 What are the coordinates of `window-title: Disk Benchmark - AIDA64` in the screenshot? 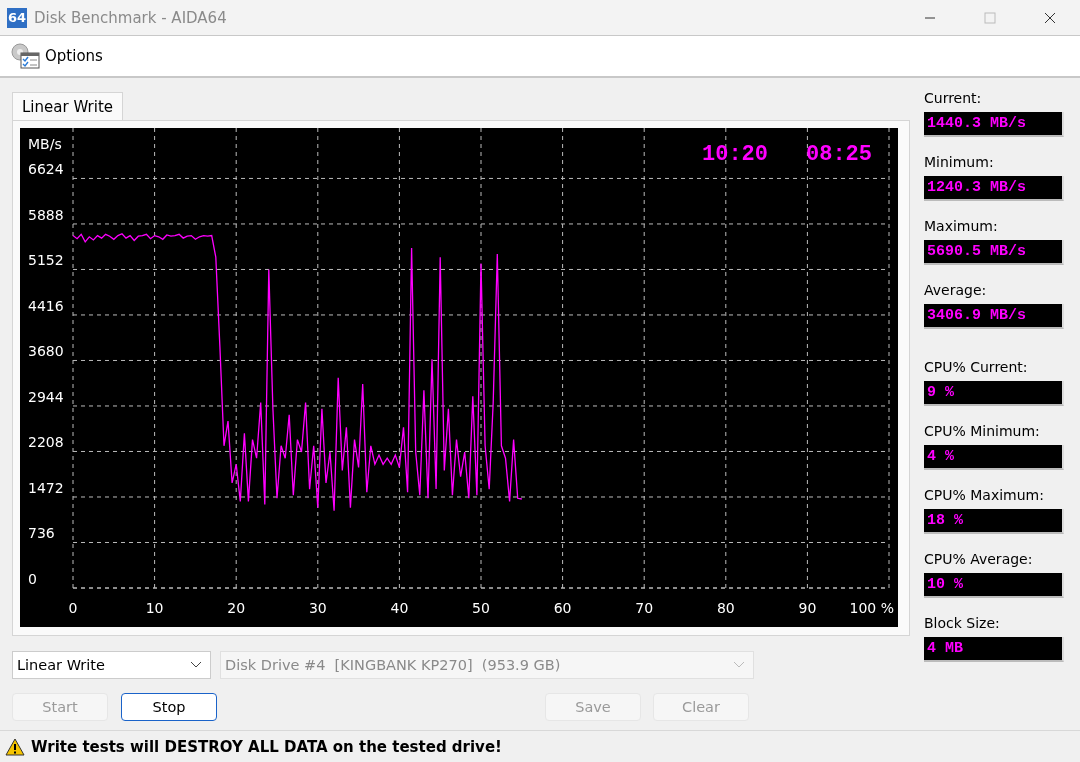 It's located at (130, 17).